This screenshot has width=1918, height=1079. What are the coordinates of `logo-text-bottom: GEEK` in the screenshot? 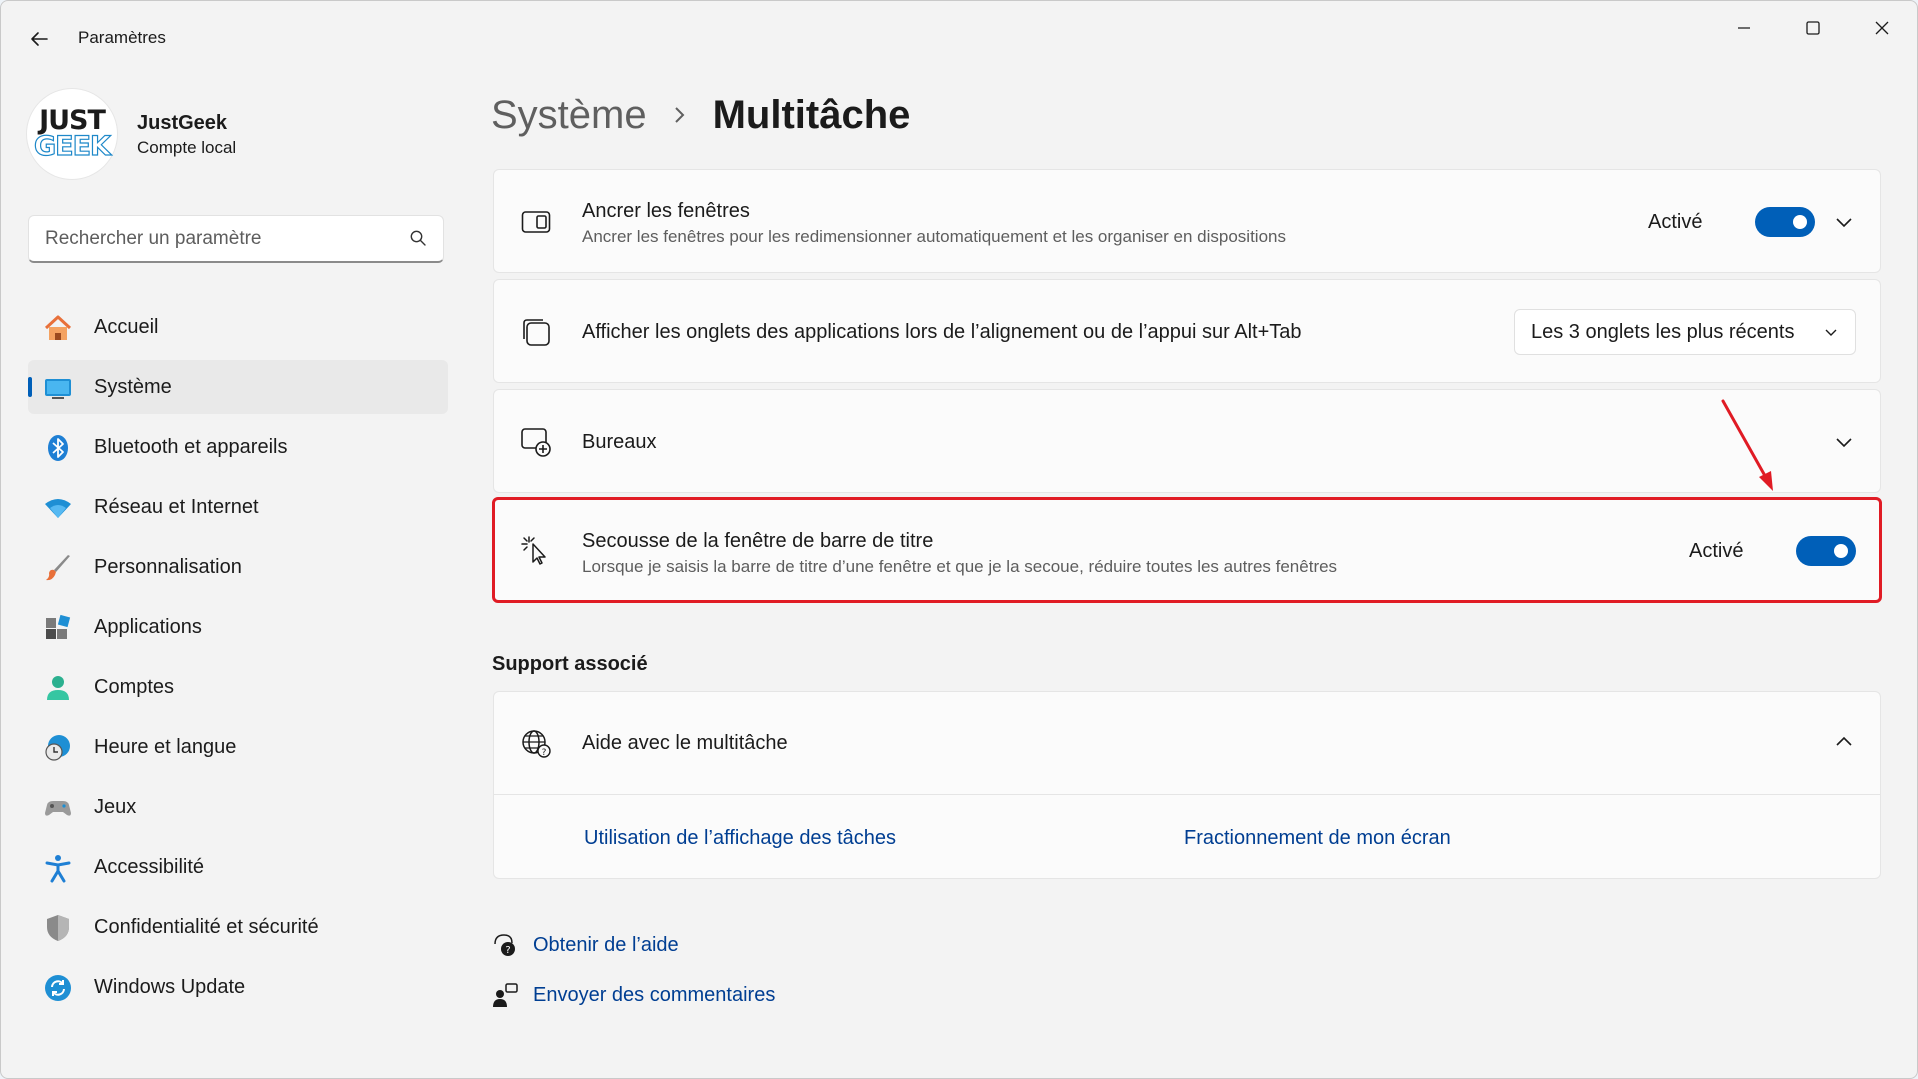 It's located at (72, 146).